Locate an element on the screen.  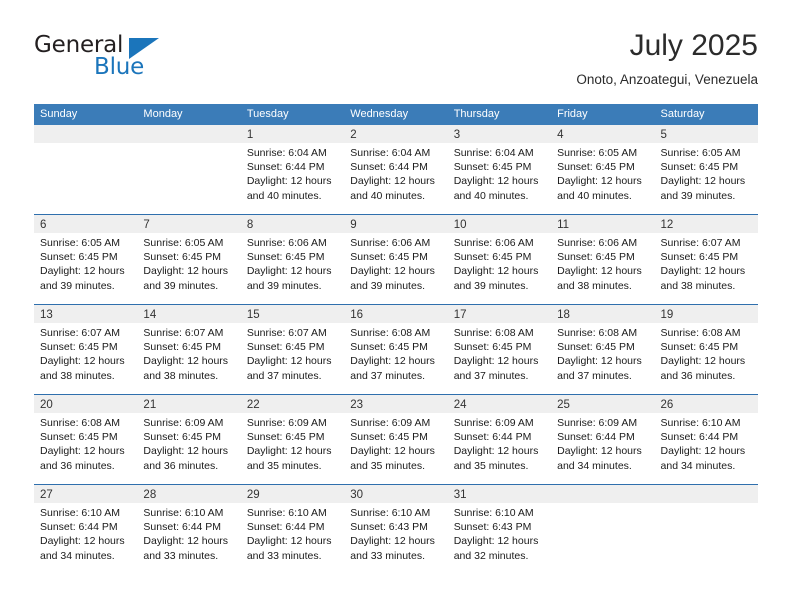
day-number-strip: 3 is located at coordinates (499, 134).